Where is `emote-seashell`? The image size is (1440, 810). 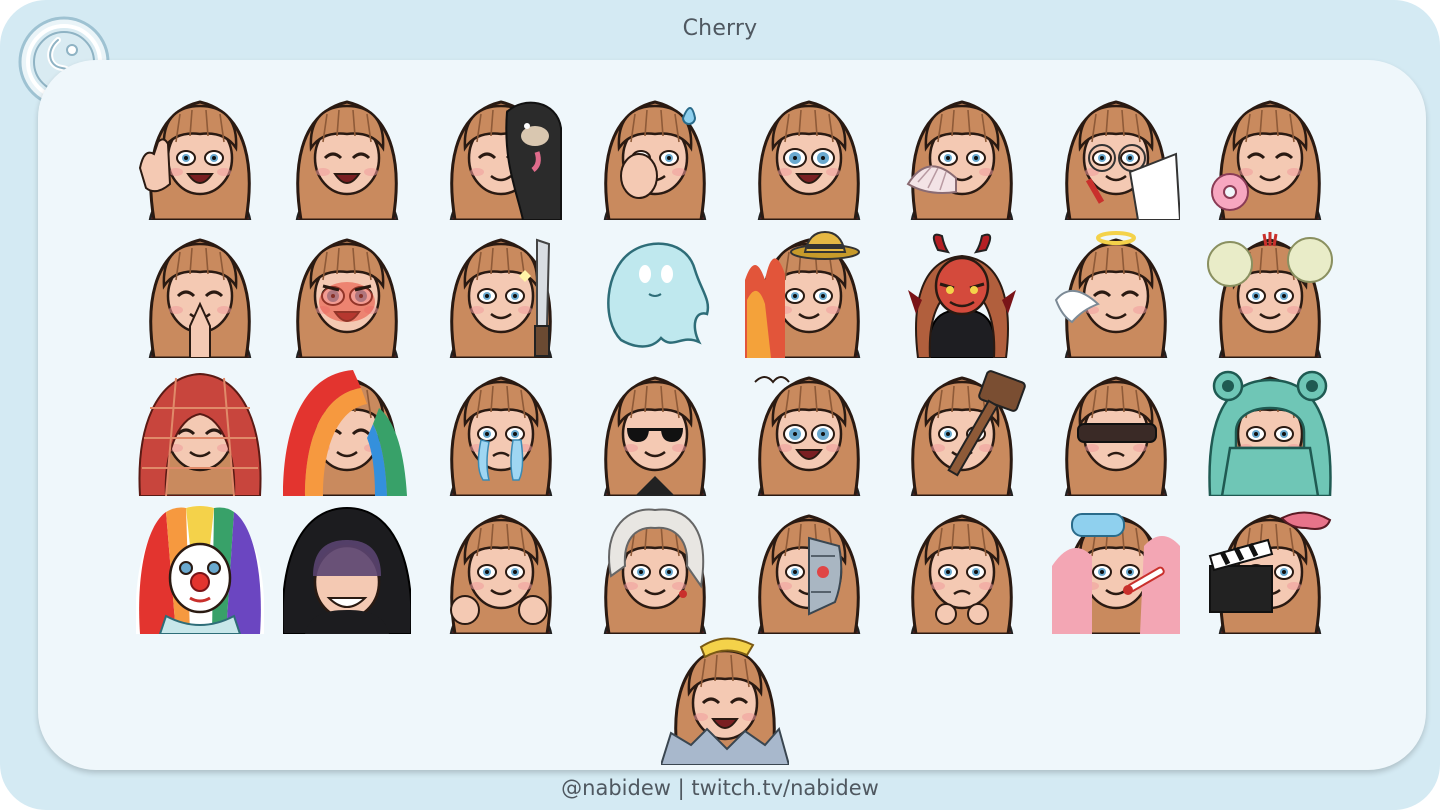
emote-seashell is located at coordinates (962, 156).